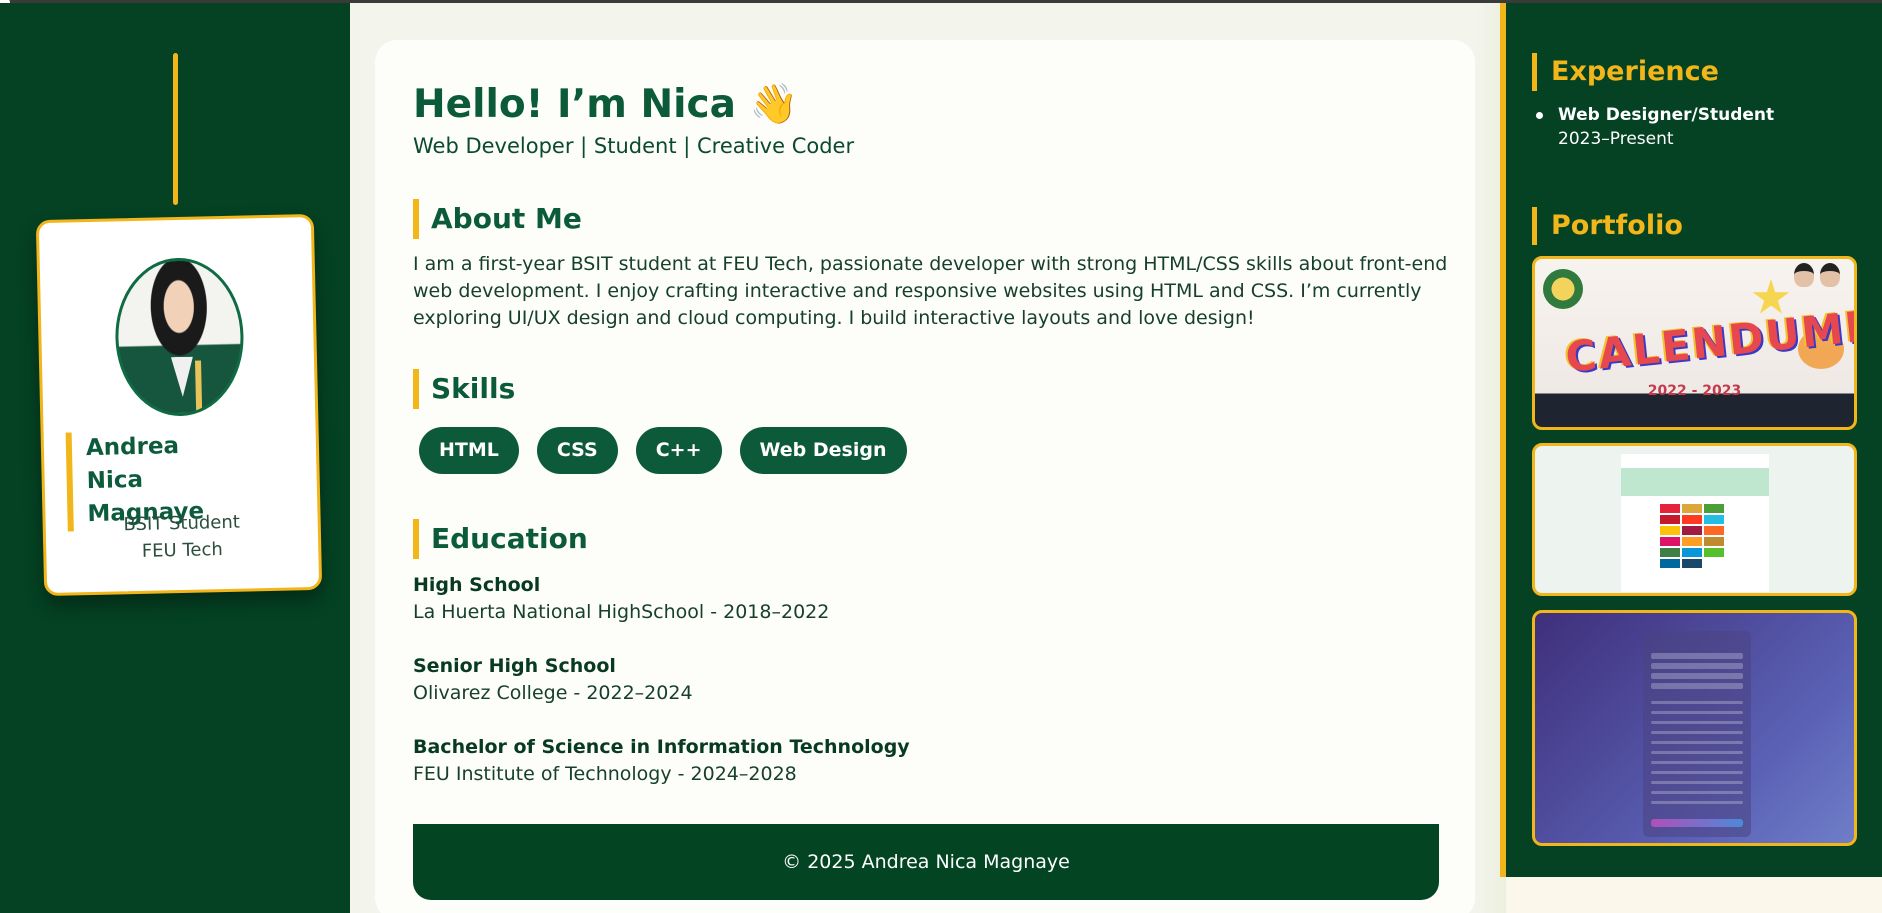 This screenshot has width=1882, height=913. What do you see at coordinates (182, 377) in the screenshot?
I see `gown-collar` at bounding box center [182, 377].